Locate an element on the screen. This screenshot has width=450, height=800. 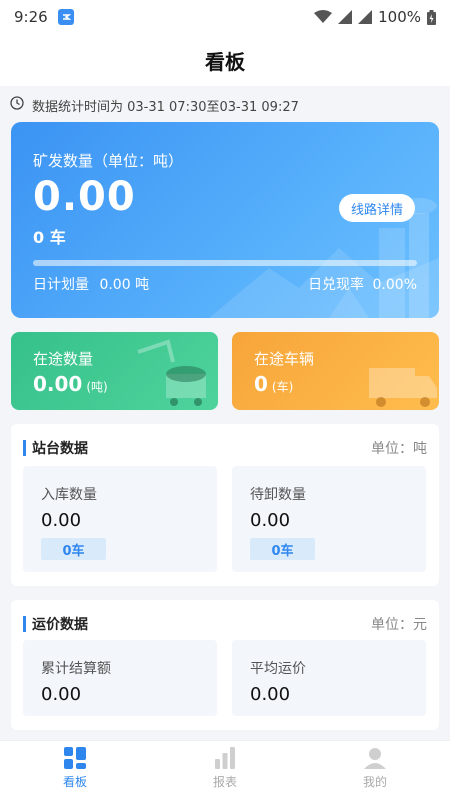
ore-dispatch-label: 矿发数量（单位：吨） is located at coordinates (108, 161).